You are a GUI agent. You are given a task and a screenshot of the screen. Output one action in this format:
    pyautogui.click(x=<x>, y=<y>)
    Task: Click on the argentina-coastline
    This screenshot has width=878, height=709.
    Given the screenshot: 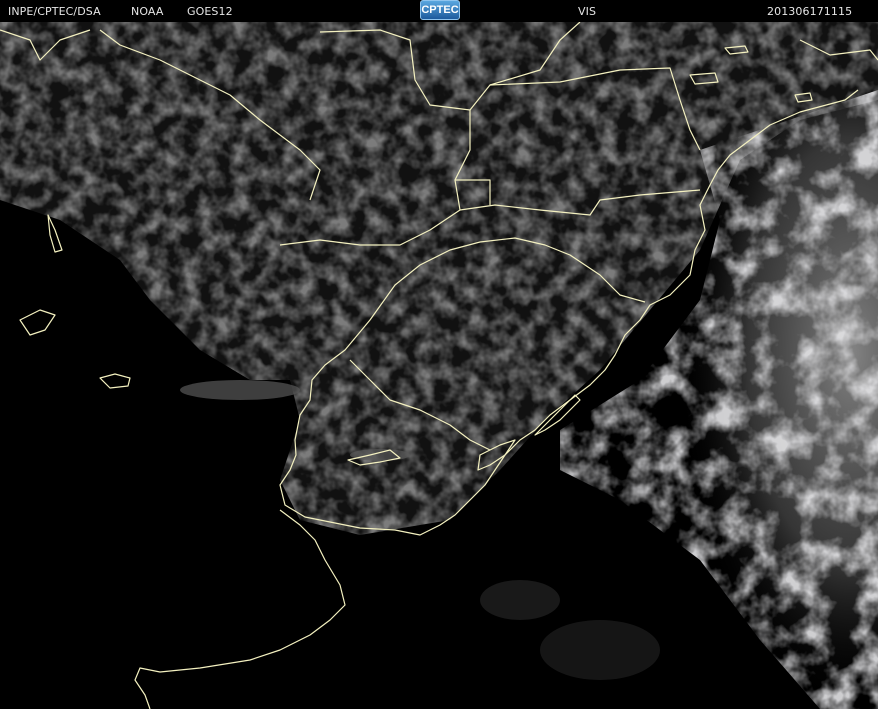 What is the action you would take?
    pyautogui.click(x=240, y=609)
    